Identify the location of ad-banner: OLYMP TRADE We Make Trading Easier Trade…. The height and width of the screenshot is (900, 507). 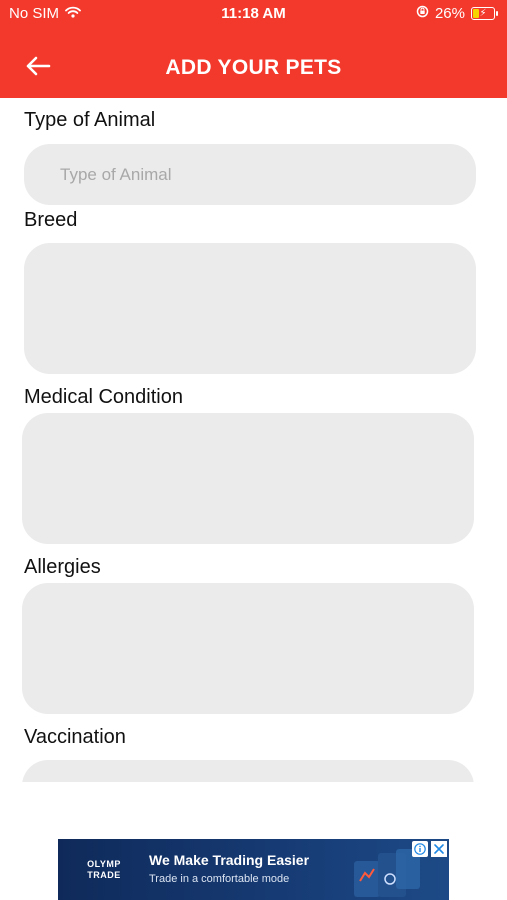
(253, 869).